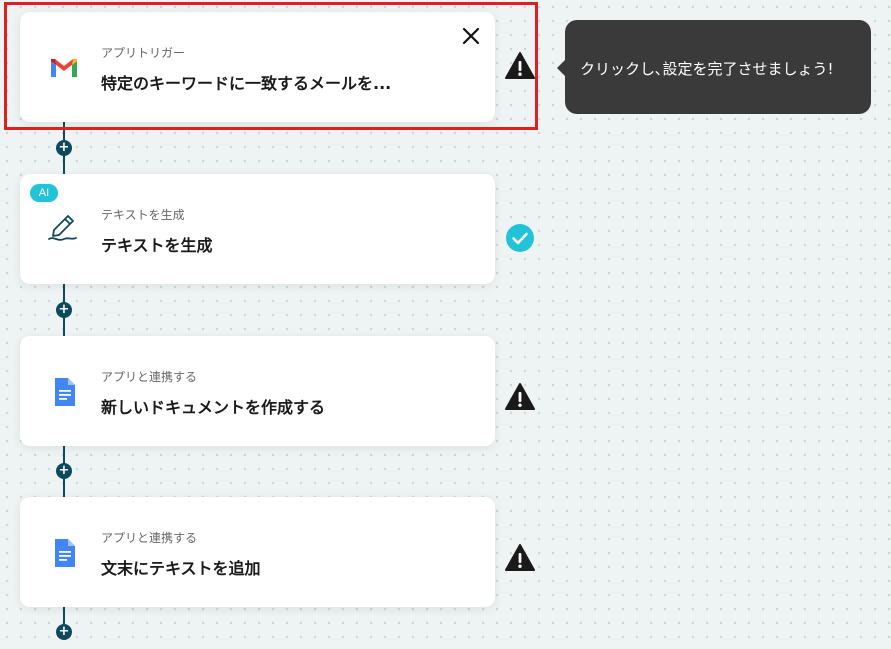 The width and height of the screenshot is (891, 649). What do you see at coordinates (181, 568) in the screenshot?
I see `step-title: 文末にテキストを追加` at bounding box center [181, 568].